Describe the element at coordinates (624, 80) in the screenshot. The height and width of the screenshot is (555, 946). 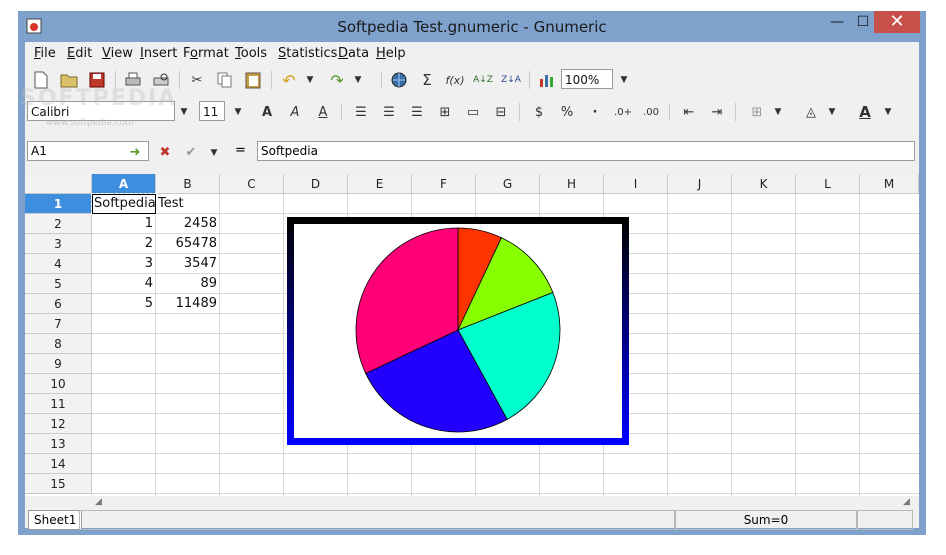
I see `zoom-dropdown-icon: ▼` at that location.